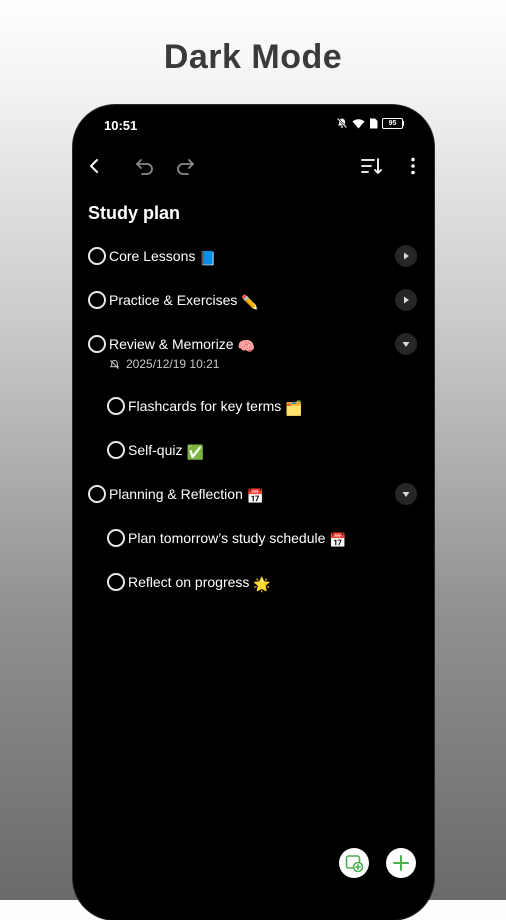 This screenshot has height=920, width=506. I want to click on task-label: Plan tomorrow’s study schedule, so click(227, 538).